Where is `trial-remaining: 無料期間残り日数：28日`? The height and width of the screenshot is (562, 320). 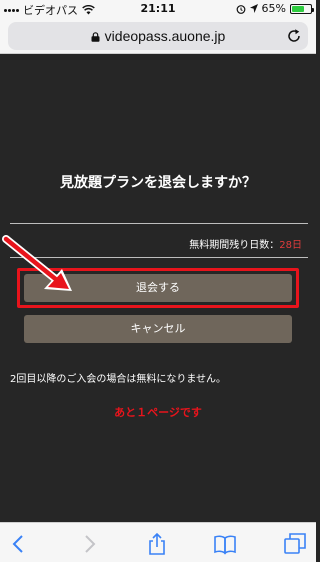 trial-remaining: 無料期間残り日数：28日 is located at coordinates (245, 243).